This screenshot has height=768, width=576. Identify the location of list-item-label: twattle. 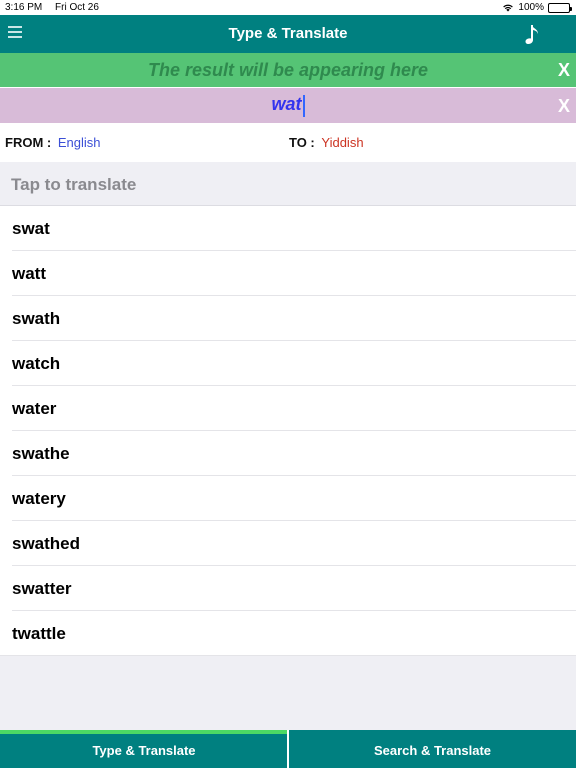
(39, 633).